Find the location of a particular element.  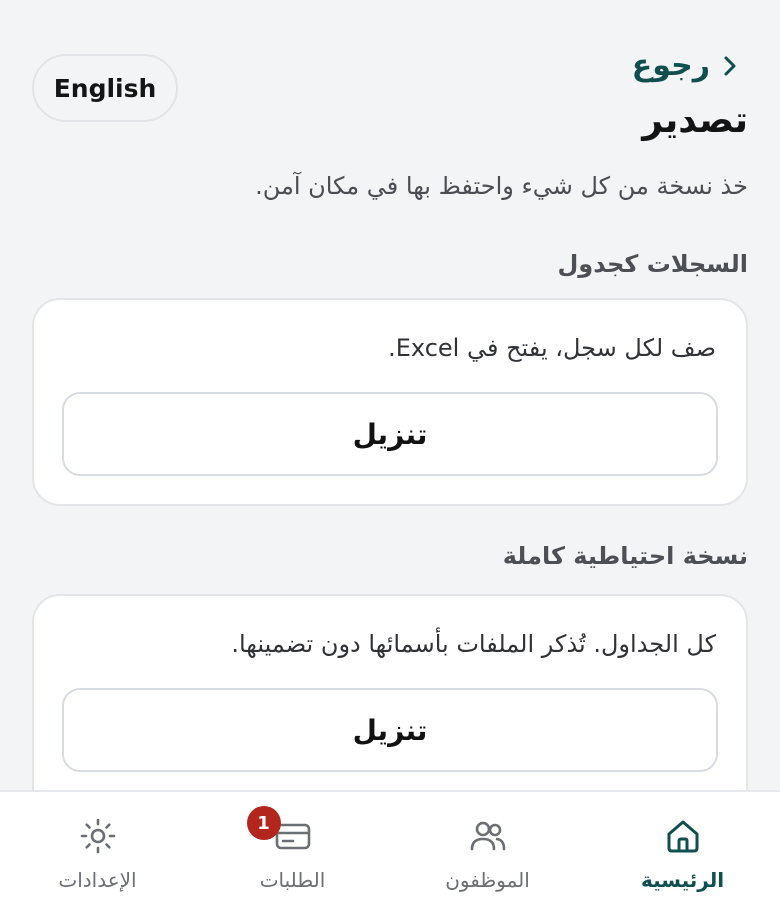

nav-label-requests: الطلبات is located at coordinates (292, 880).